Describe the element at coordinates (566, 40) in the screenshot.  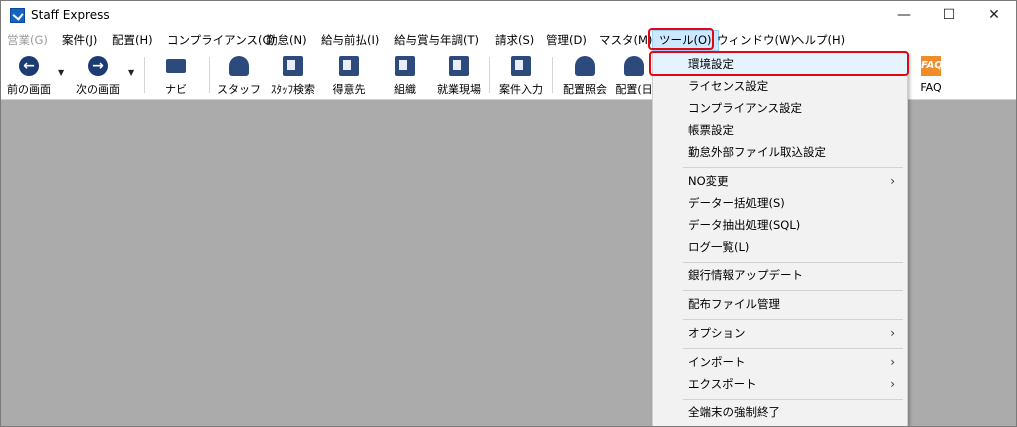
I see `menu-admin: 管理(D)` at that location.